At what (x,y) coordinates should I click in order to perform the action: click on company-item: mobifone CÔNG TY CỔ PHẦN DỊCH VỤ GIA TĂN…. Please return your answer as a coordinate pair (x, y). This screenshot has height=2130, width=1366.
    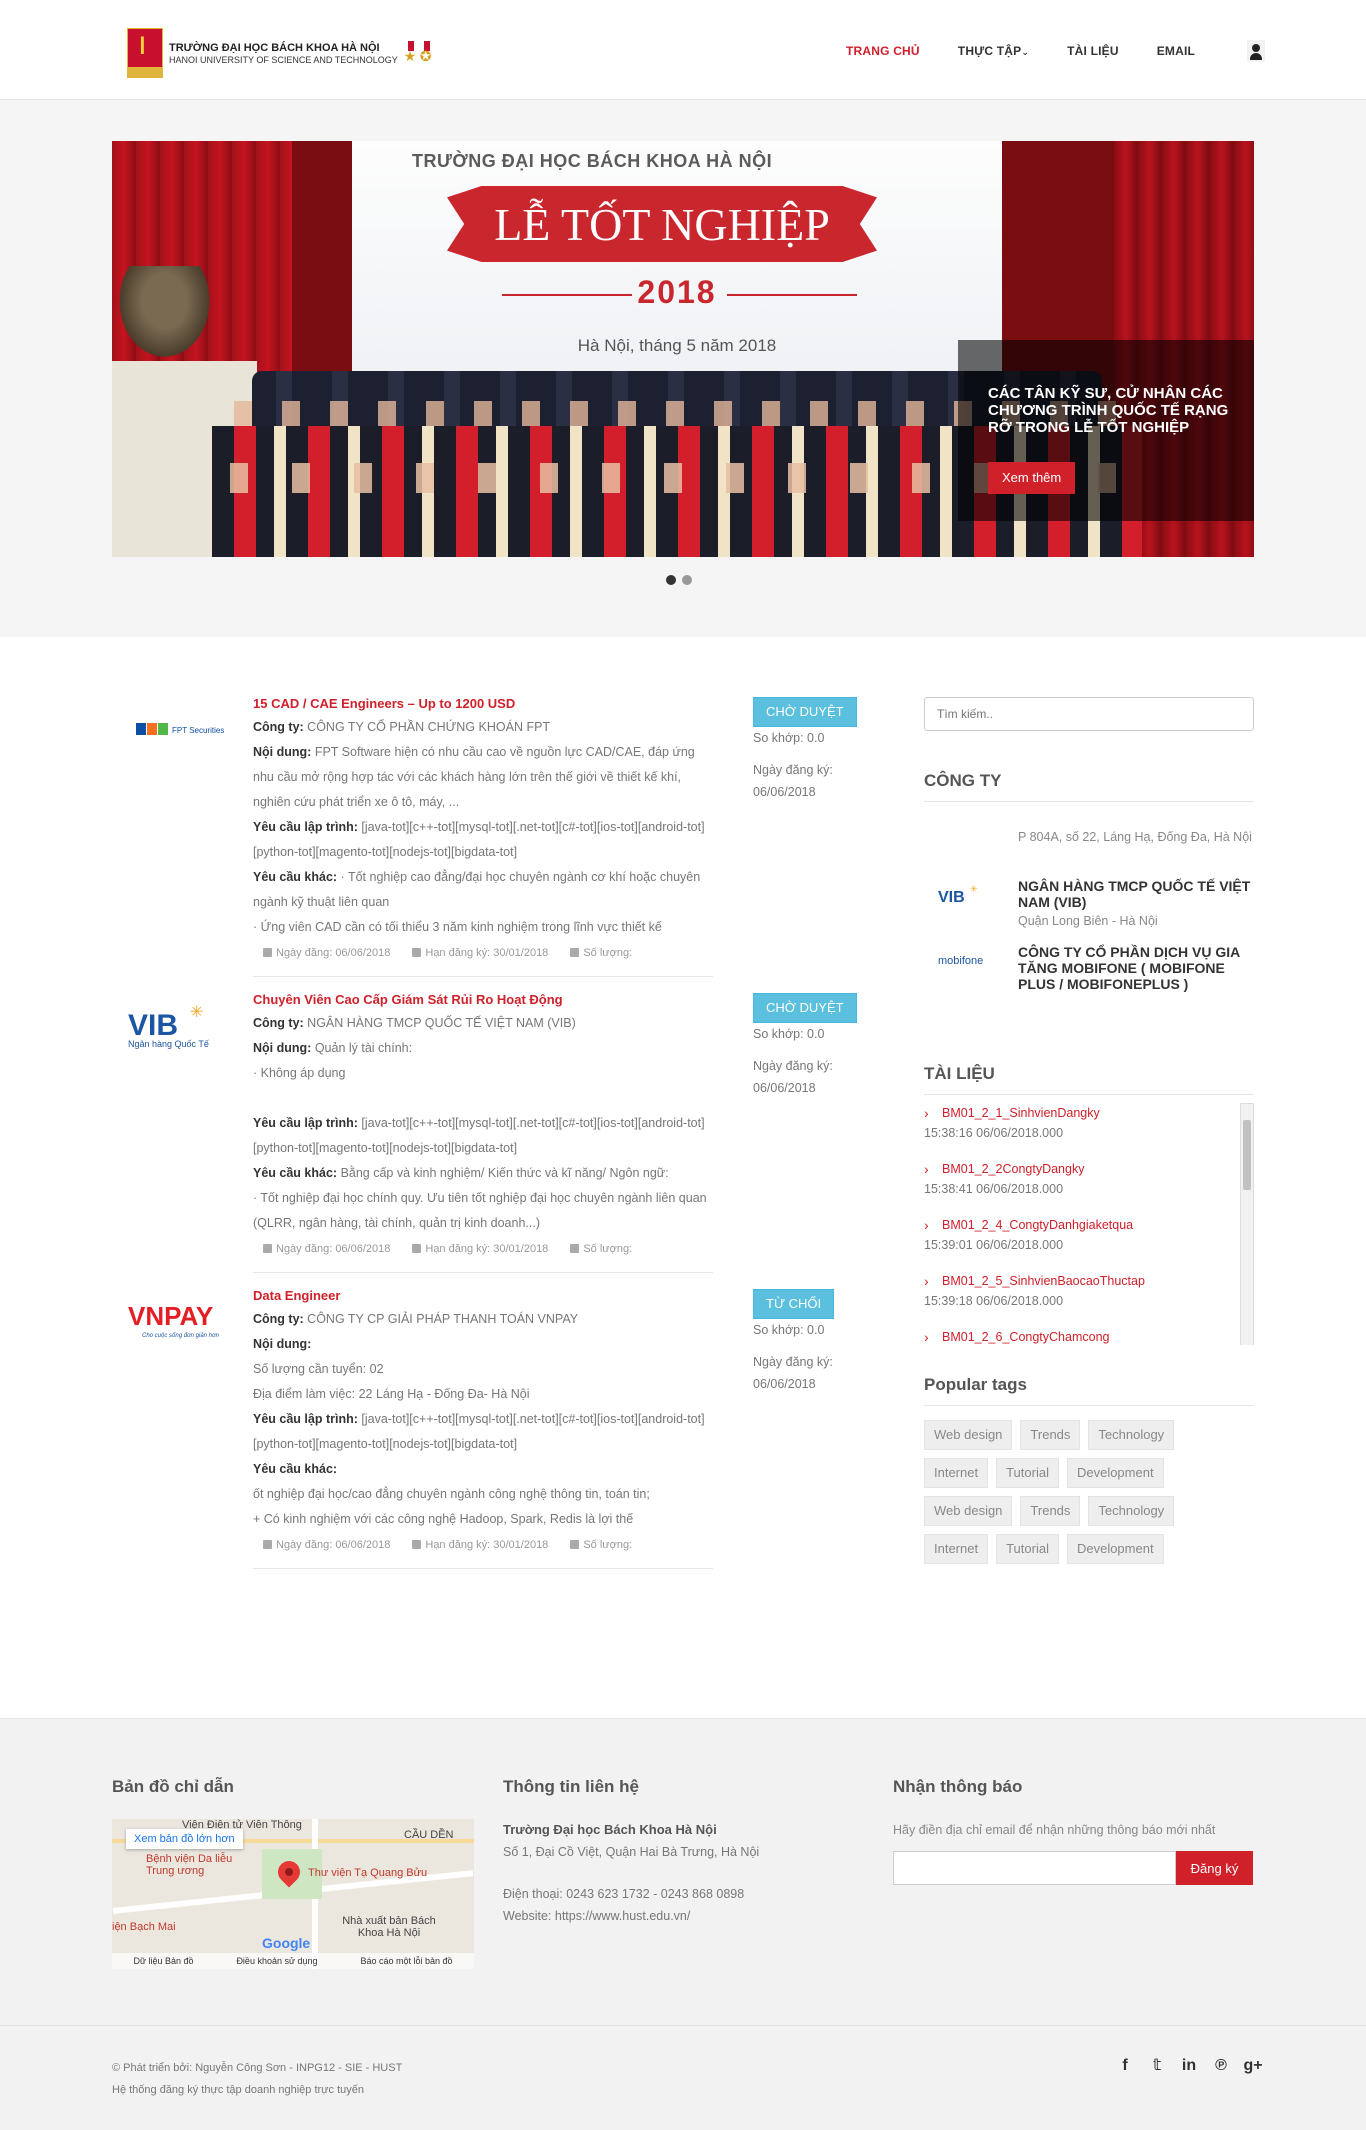
    Looking at the image, I should click on (1089, 968).